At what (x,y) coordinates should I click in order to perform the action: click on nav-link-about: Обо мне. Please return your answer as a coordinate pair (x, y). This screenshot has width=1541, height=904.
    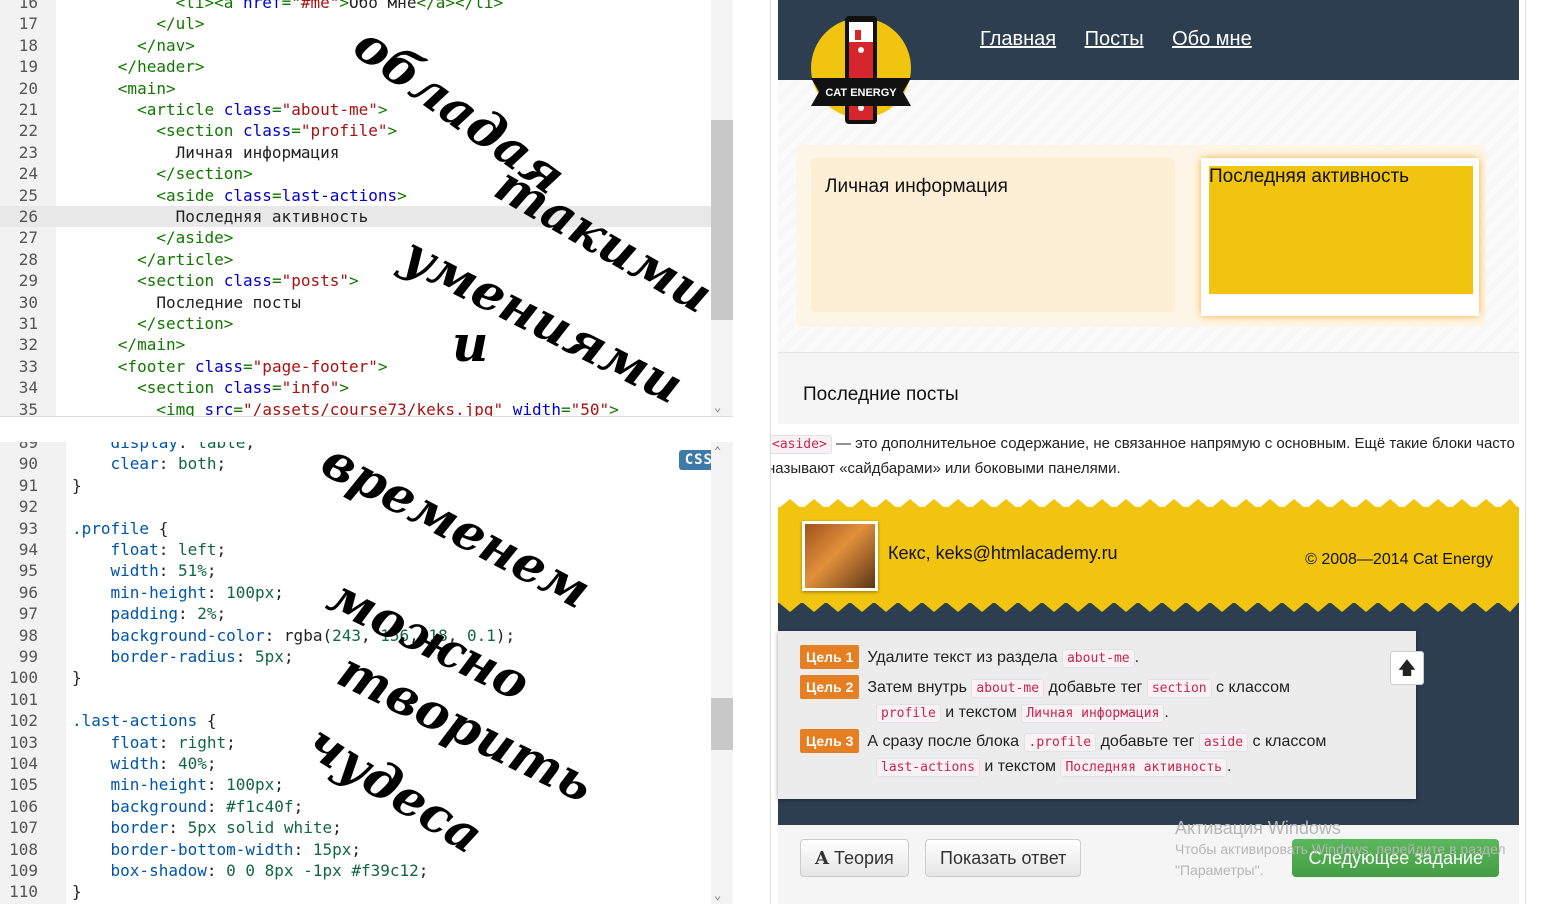
    Looking at the image, I should click on (1212, 39).